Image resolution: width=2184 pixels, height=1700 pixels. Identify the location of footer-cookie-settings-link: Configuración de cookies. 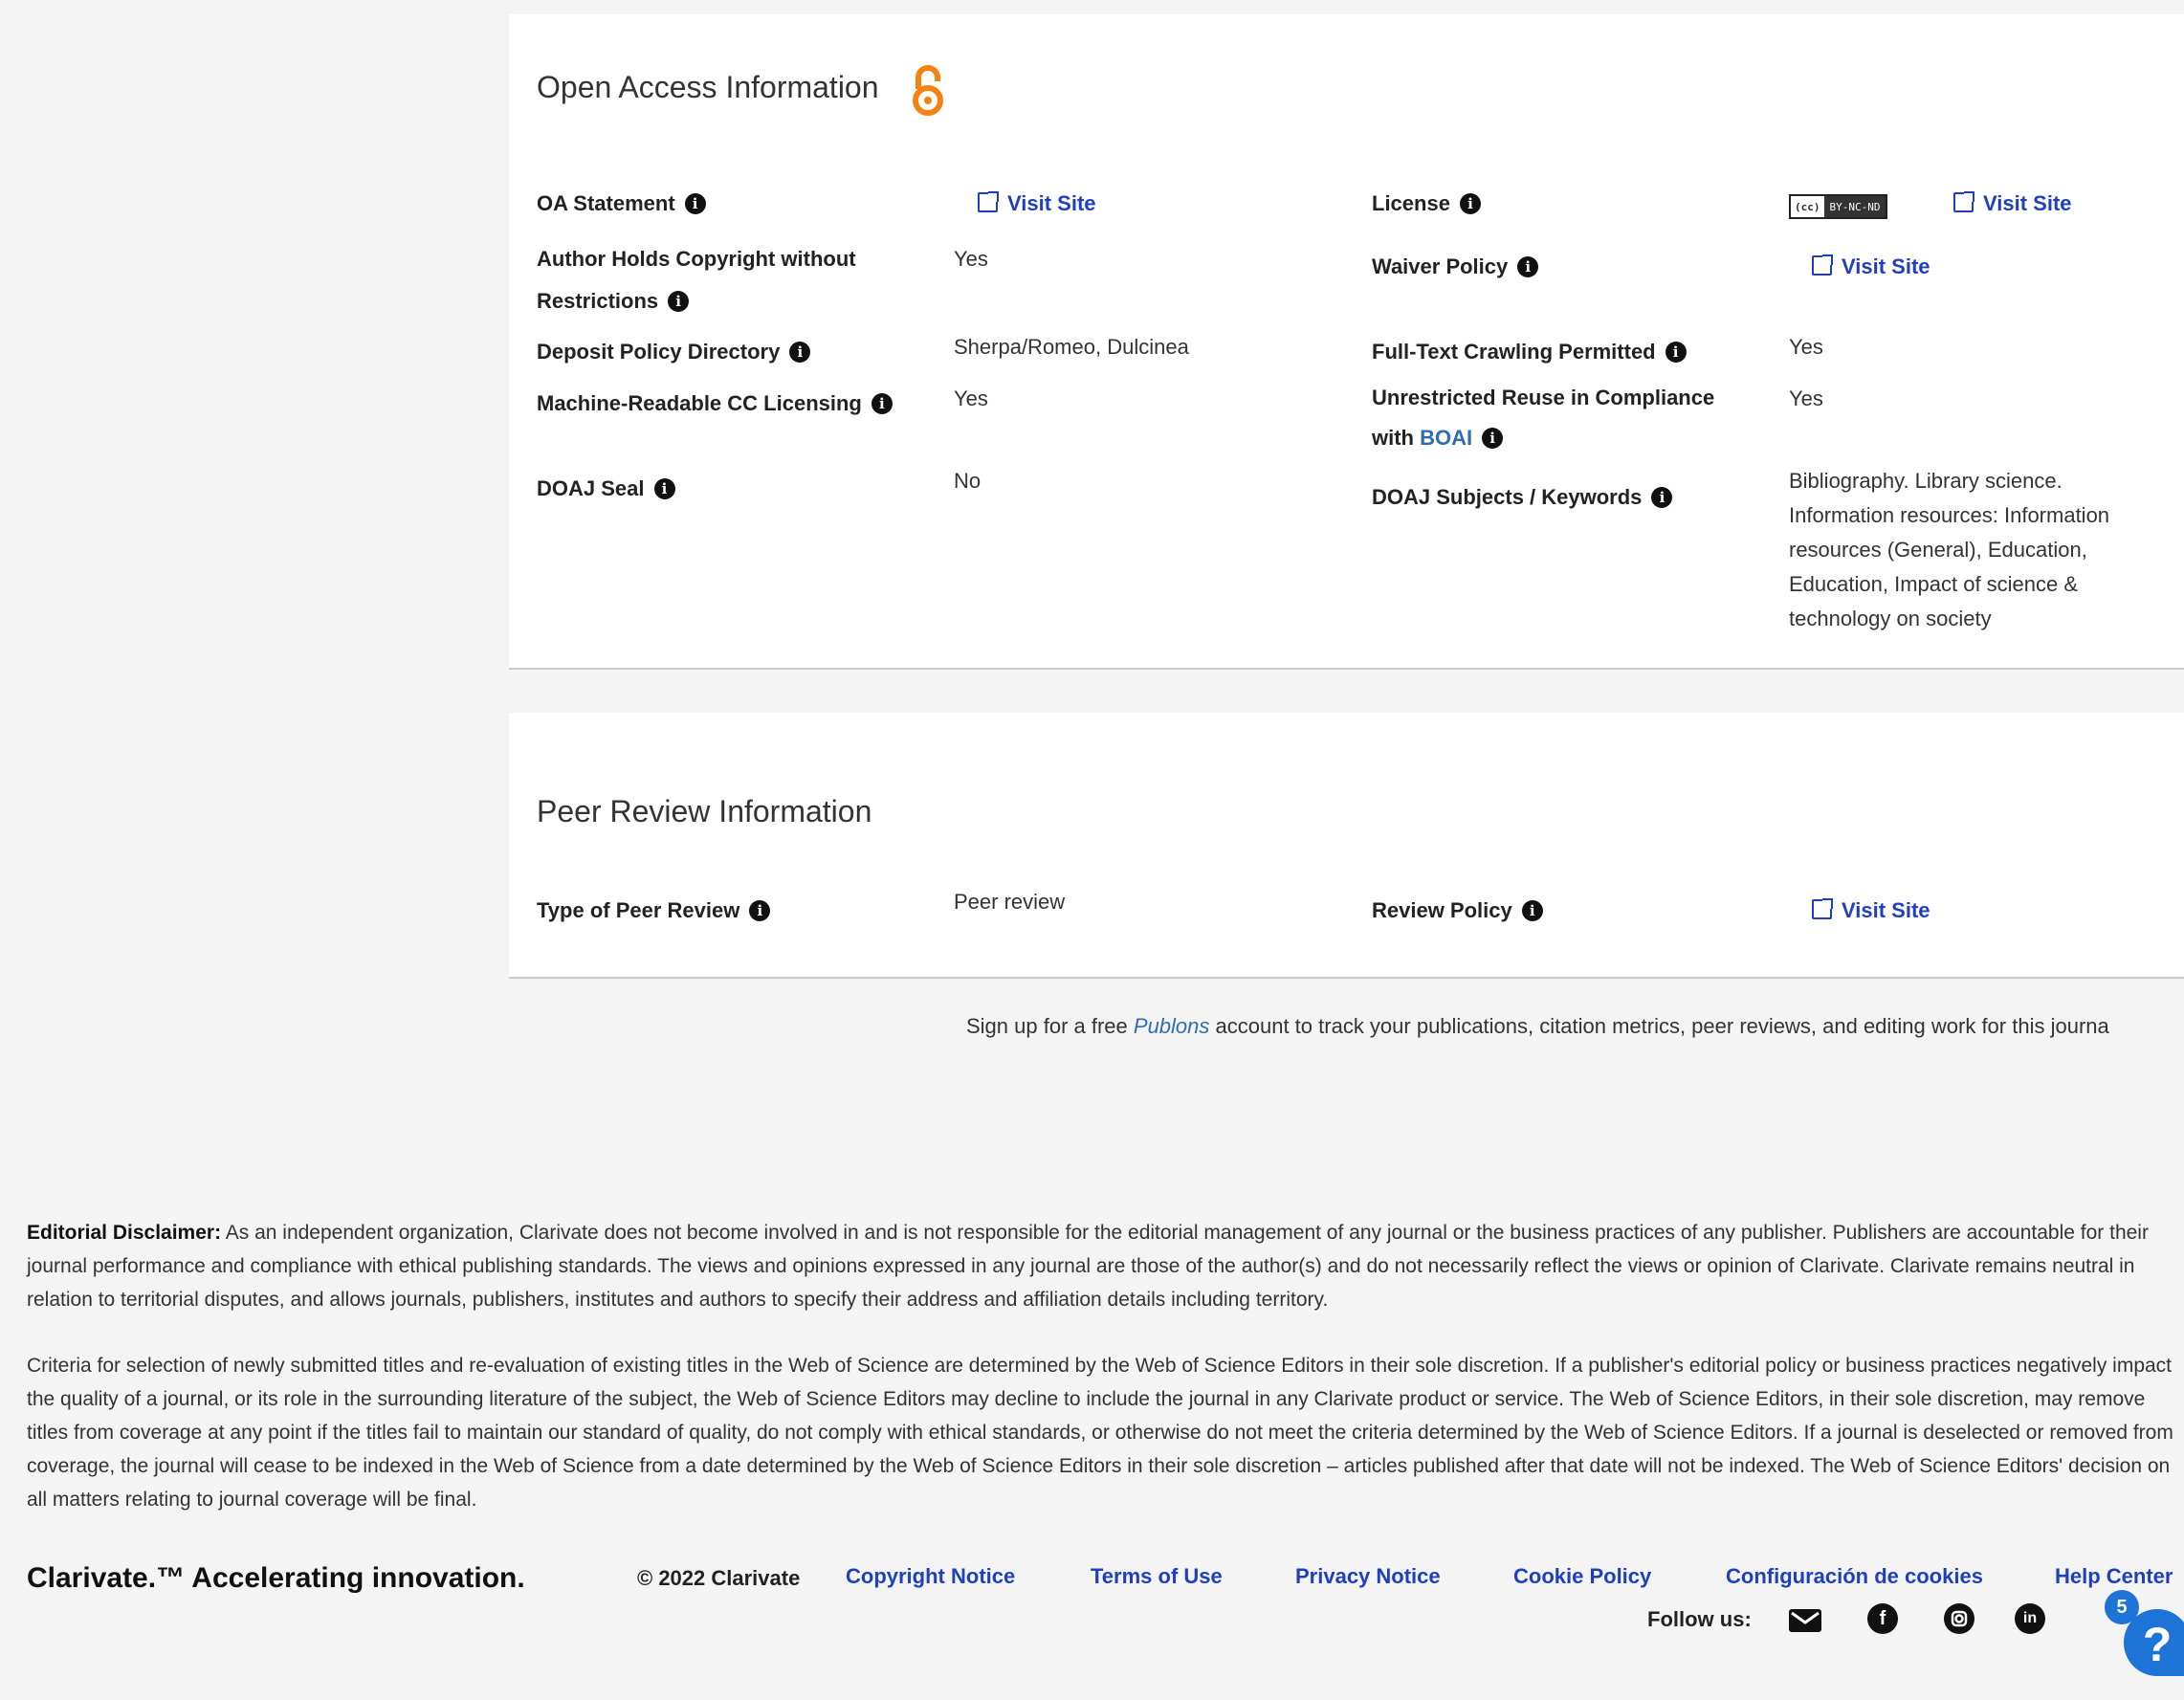
(1855, 1577).